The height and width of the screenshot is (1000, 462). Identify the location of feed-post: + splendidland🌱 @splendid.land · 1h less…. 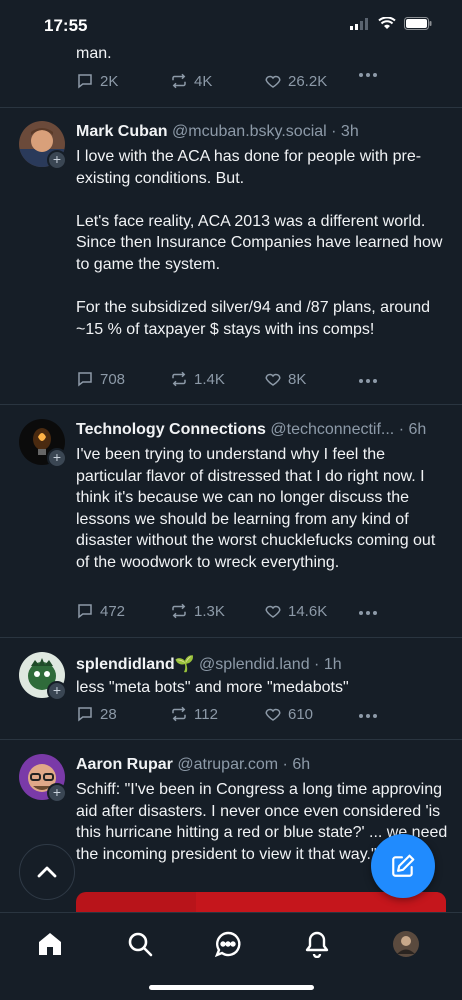
(231, 689).